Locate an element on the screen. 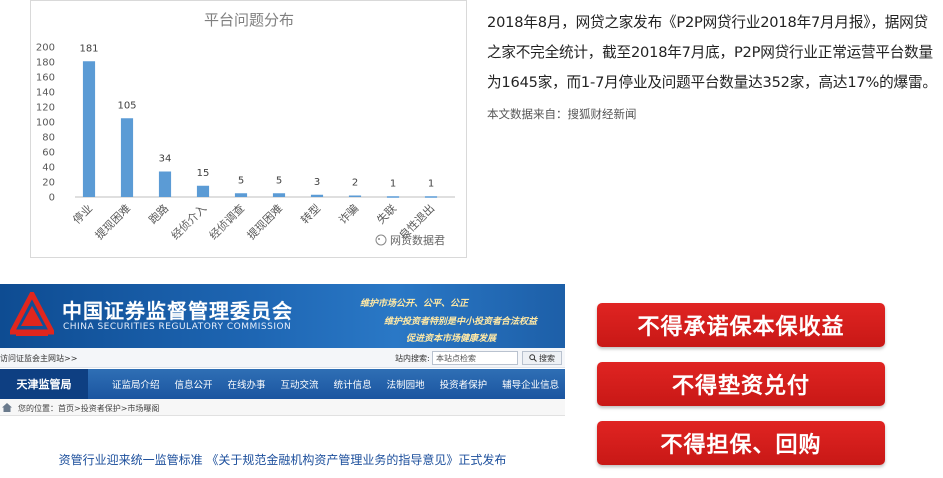  data-label: 2 is located at coordinates (355, 183).